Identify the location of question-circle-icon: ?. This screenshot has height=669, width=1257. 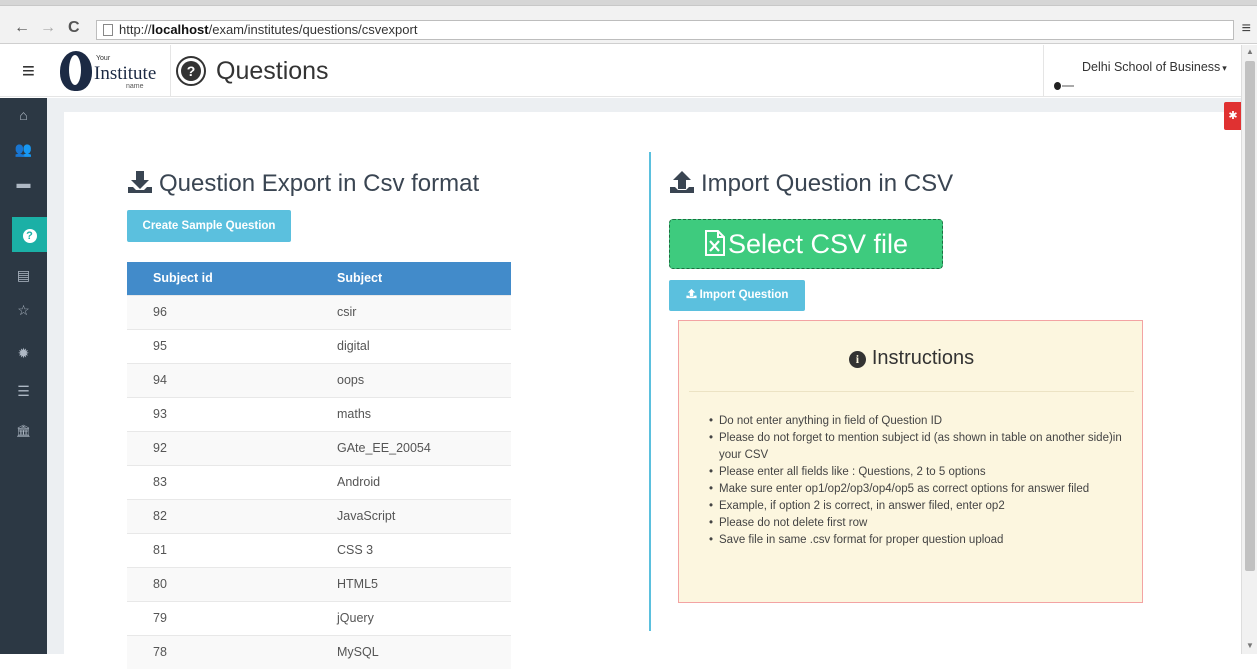
(191, 71).